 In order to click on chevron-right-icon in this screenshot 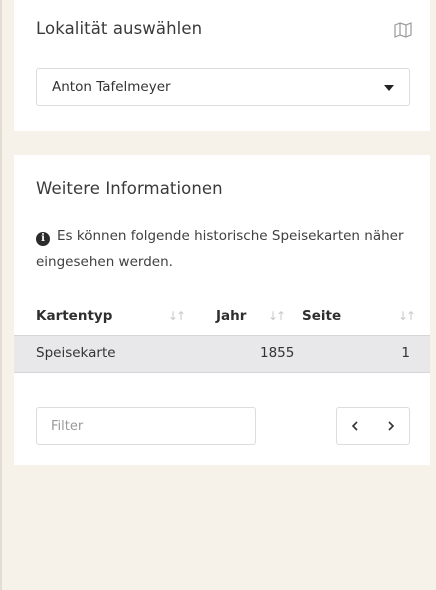, I will do `click(391, 426)`.